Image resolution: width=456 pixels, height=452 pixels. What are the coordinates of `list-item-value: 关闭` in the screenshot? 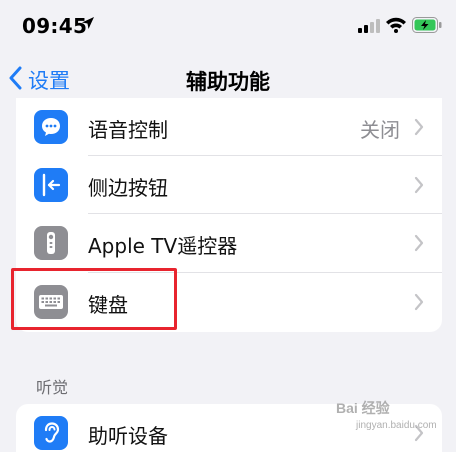 It's located at (380, 130).